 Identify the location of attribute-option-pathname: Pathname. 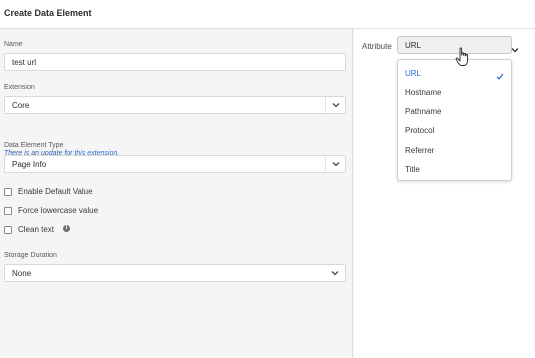
(423, 111).